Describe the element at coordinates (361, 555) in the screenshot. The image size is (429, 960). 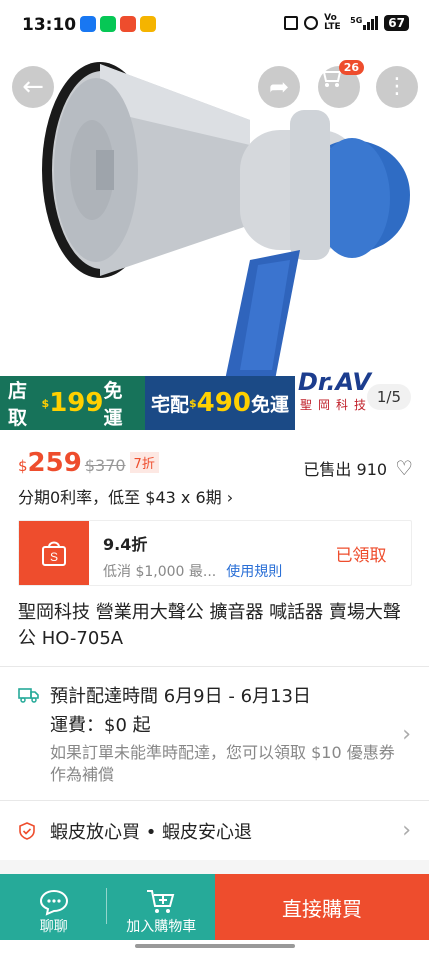
I see `voucher-claimed-status: 已領取` at that location.